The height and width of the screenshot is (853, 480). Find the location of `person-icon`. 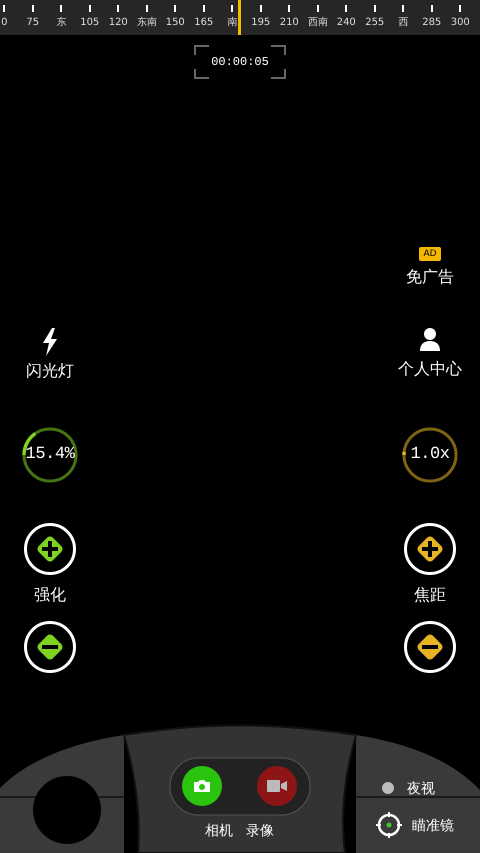

person-icon is located at coordinates (430, 340).